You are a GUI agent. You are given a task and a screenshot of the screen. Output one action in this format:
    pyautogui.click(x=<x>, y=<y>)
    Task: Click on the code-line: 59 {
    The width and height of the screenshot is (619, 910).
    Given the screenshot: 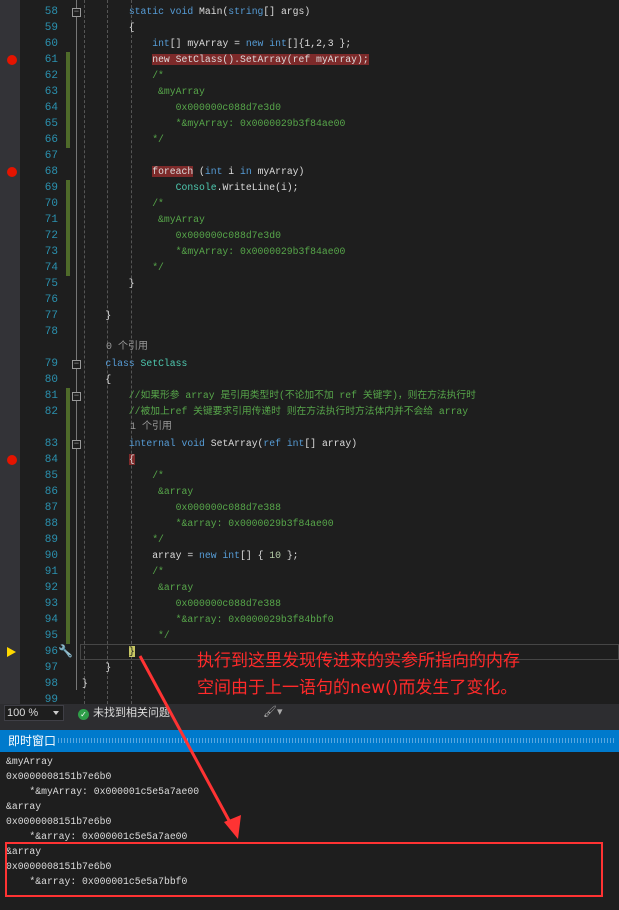 What is the action you would take?
    pyautogui.click(x=309, y=28)
    